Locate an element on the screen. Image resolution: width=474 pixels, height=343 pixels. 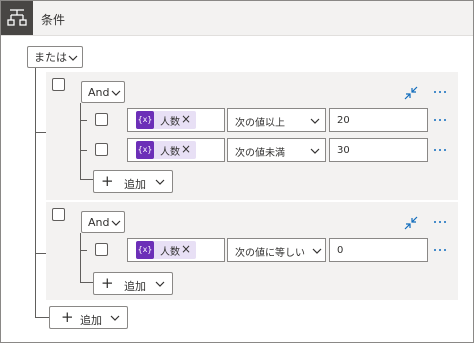
operator-select: 次の値未満 is located at coordinates (276, 150).